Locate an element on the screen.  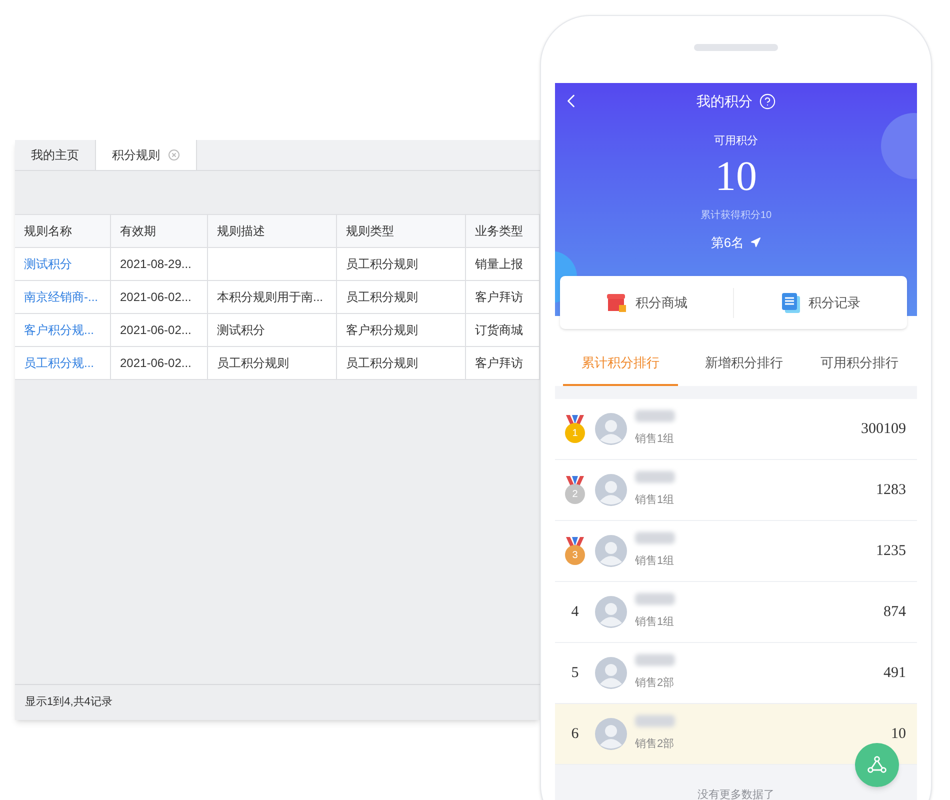
end-note: 没有更多数据了 is located at coordinates (736, 794).